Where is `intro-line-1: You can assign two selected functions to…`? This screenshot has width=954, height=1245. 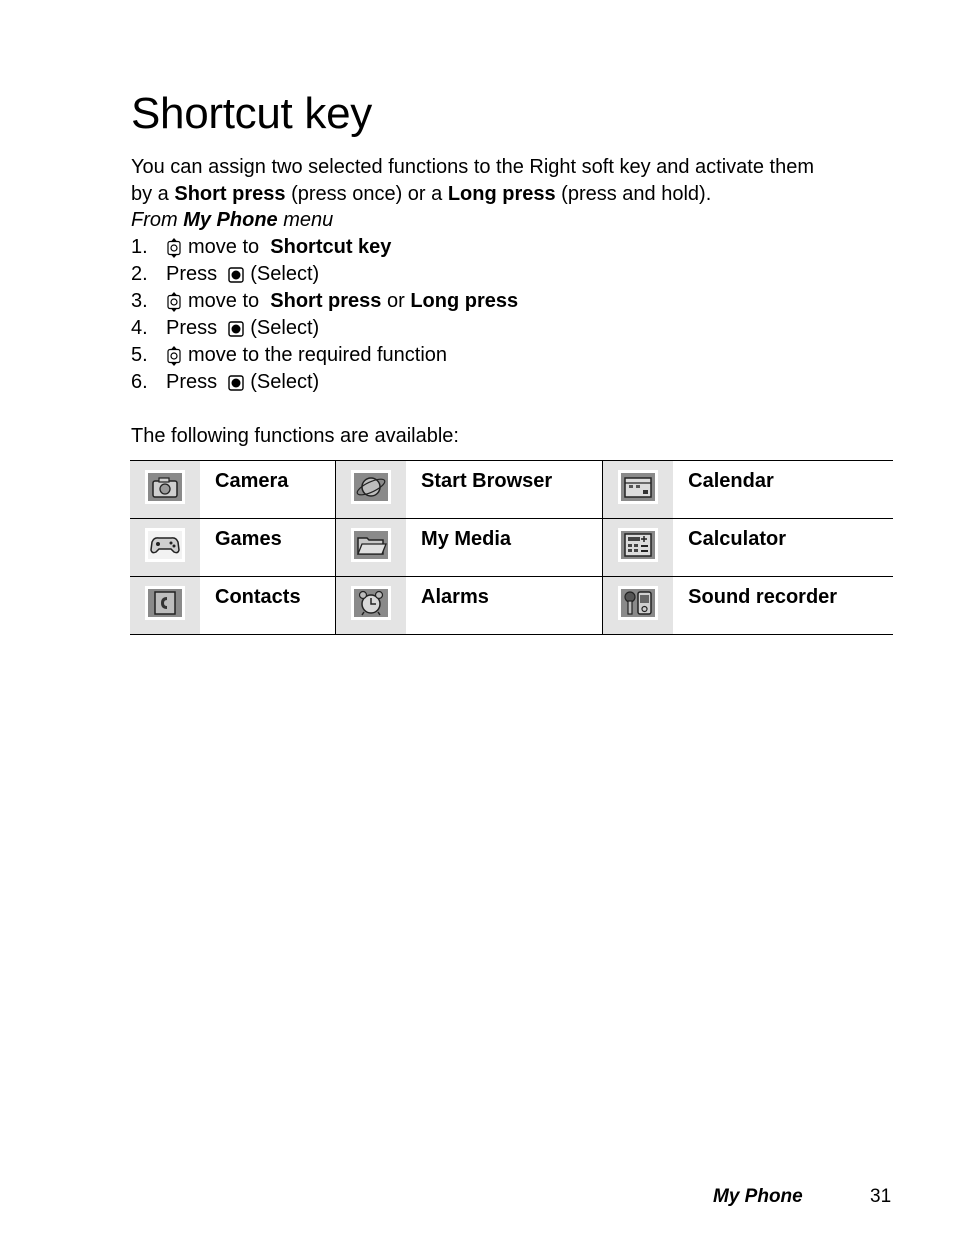 intro-line-1: You can assign two selected functions to… is located at coordinates (472, 167).